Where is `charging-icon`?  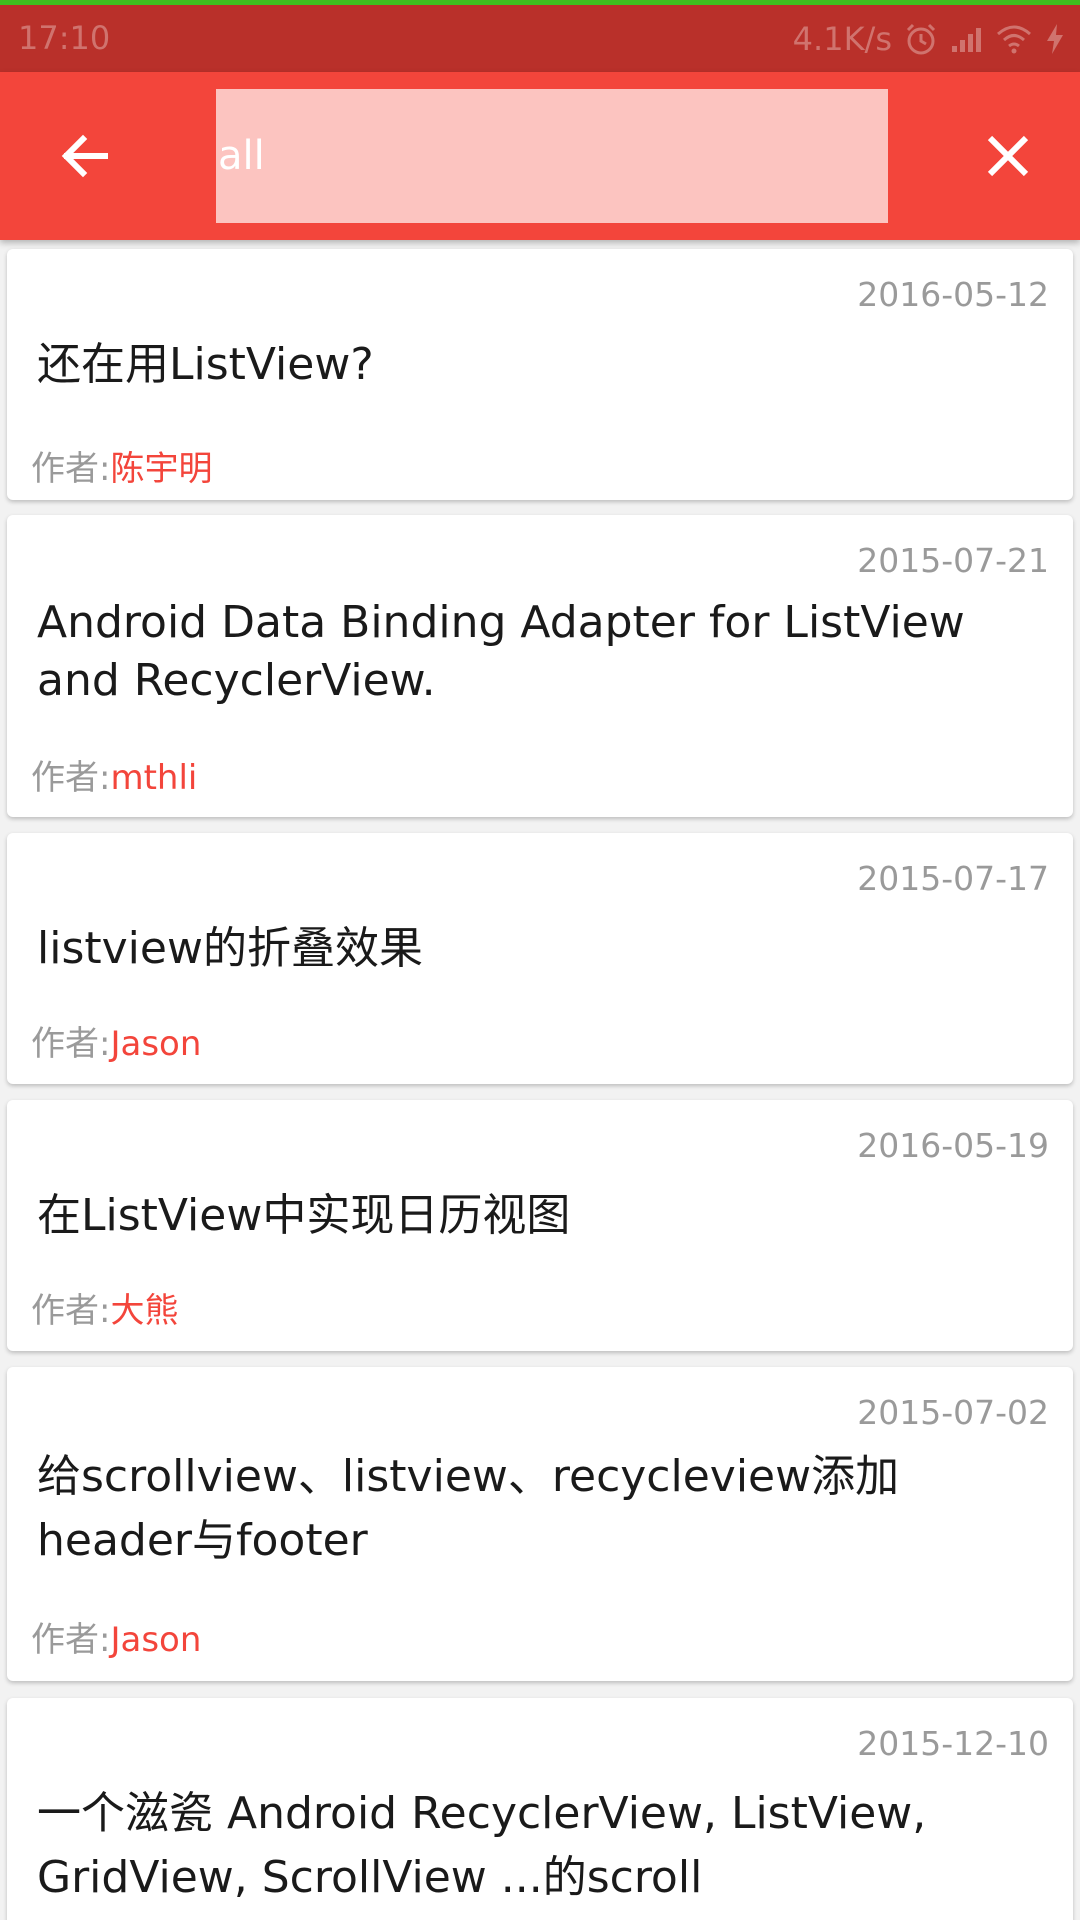 charging-icon is located at coordinates (1055, 39).